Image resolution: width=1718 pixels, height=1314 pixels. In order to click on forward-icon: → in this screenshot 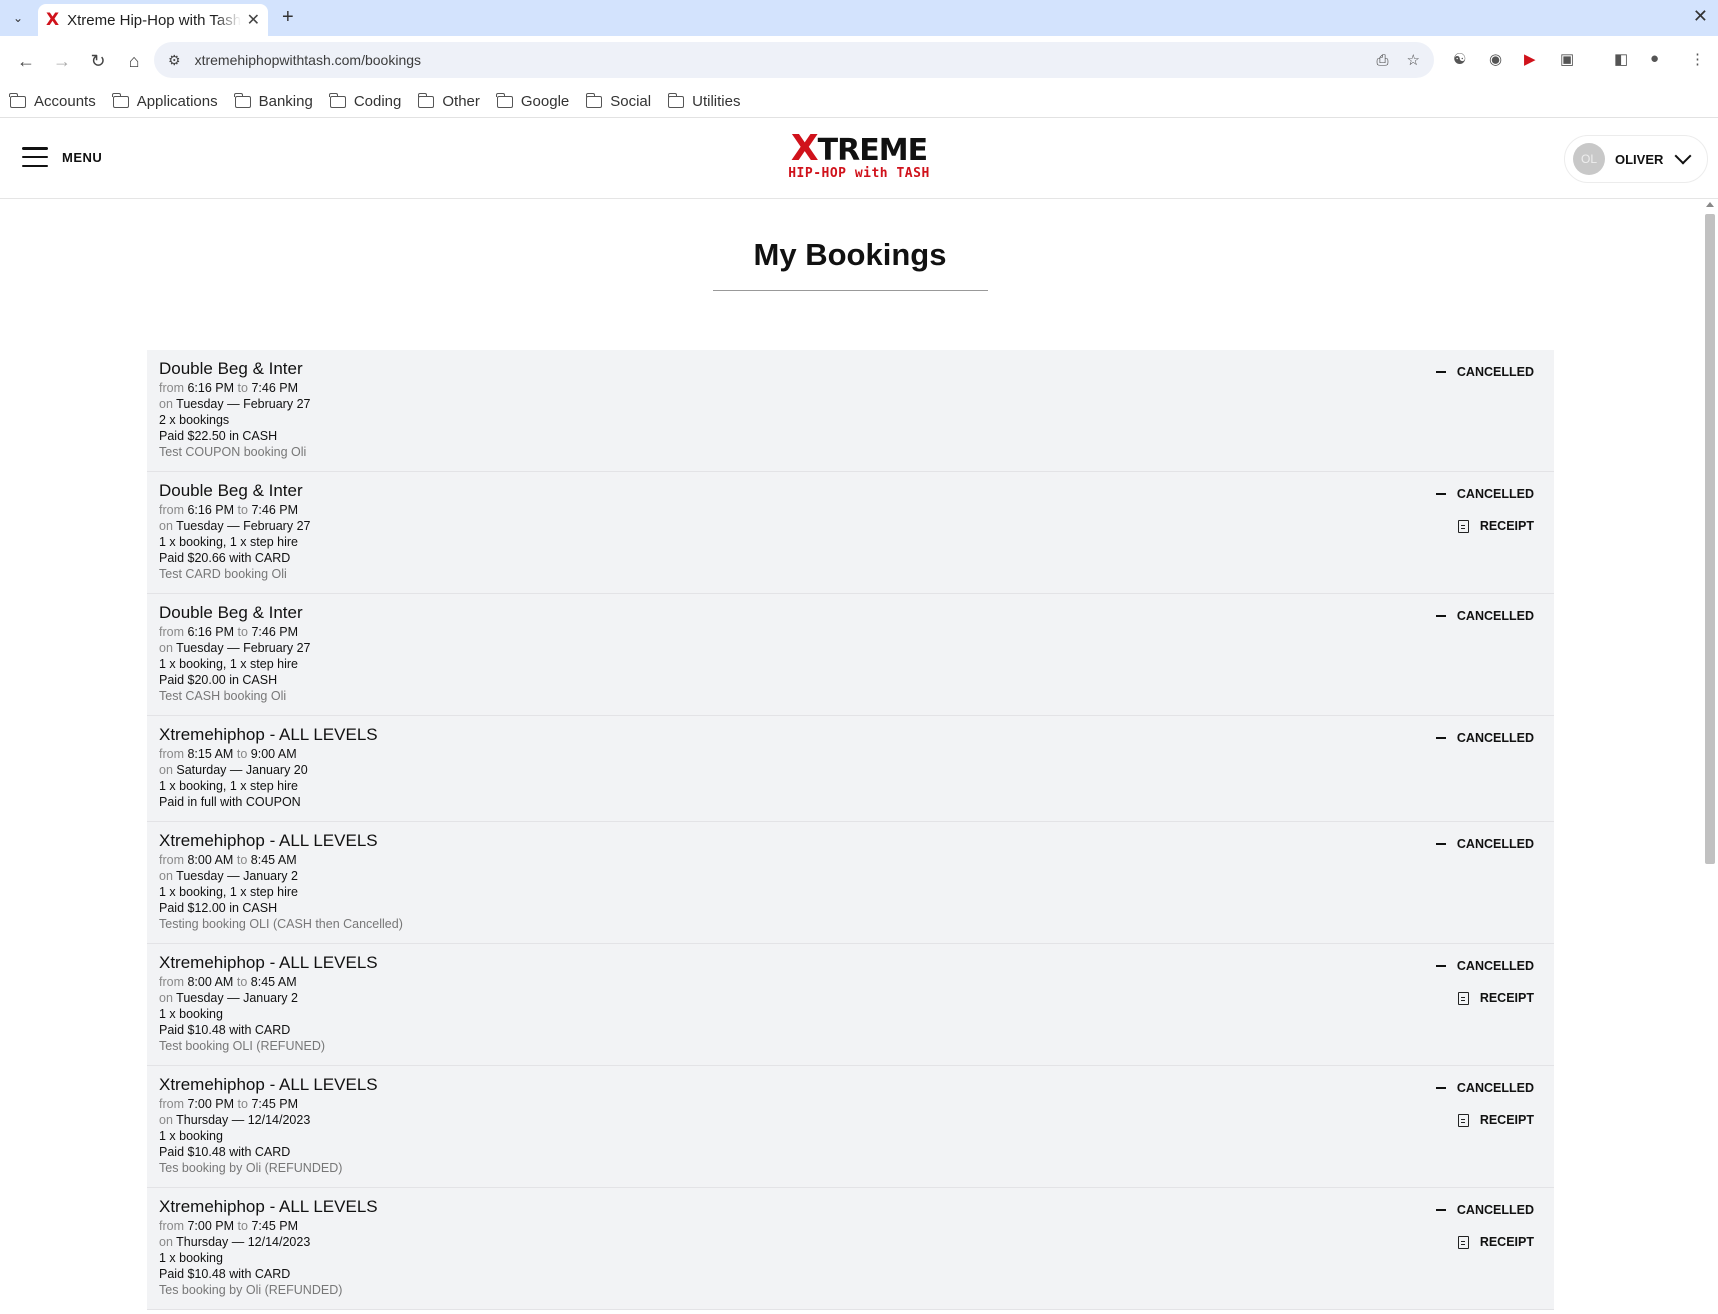, I will do `click(62, 61)`.